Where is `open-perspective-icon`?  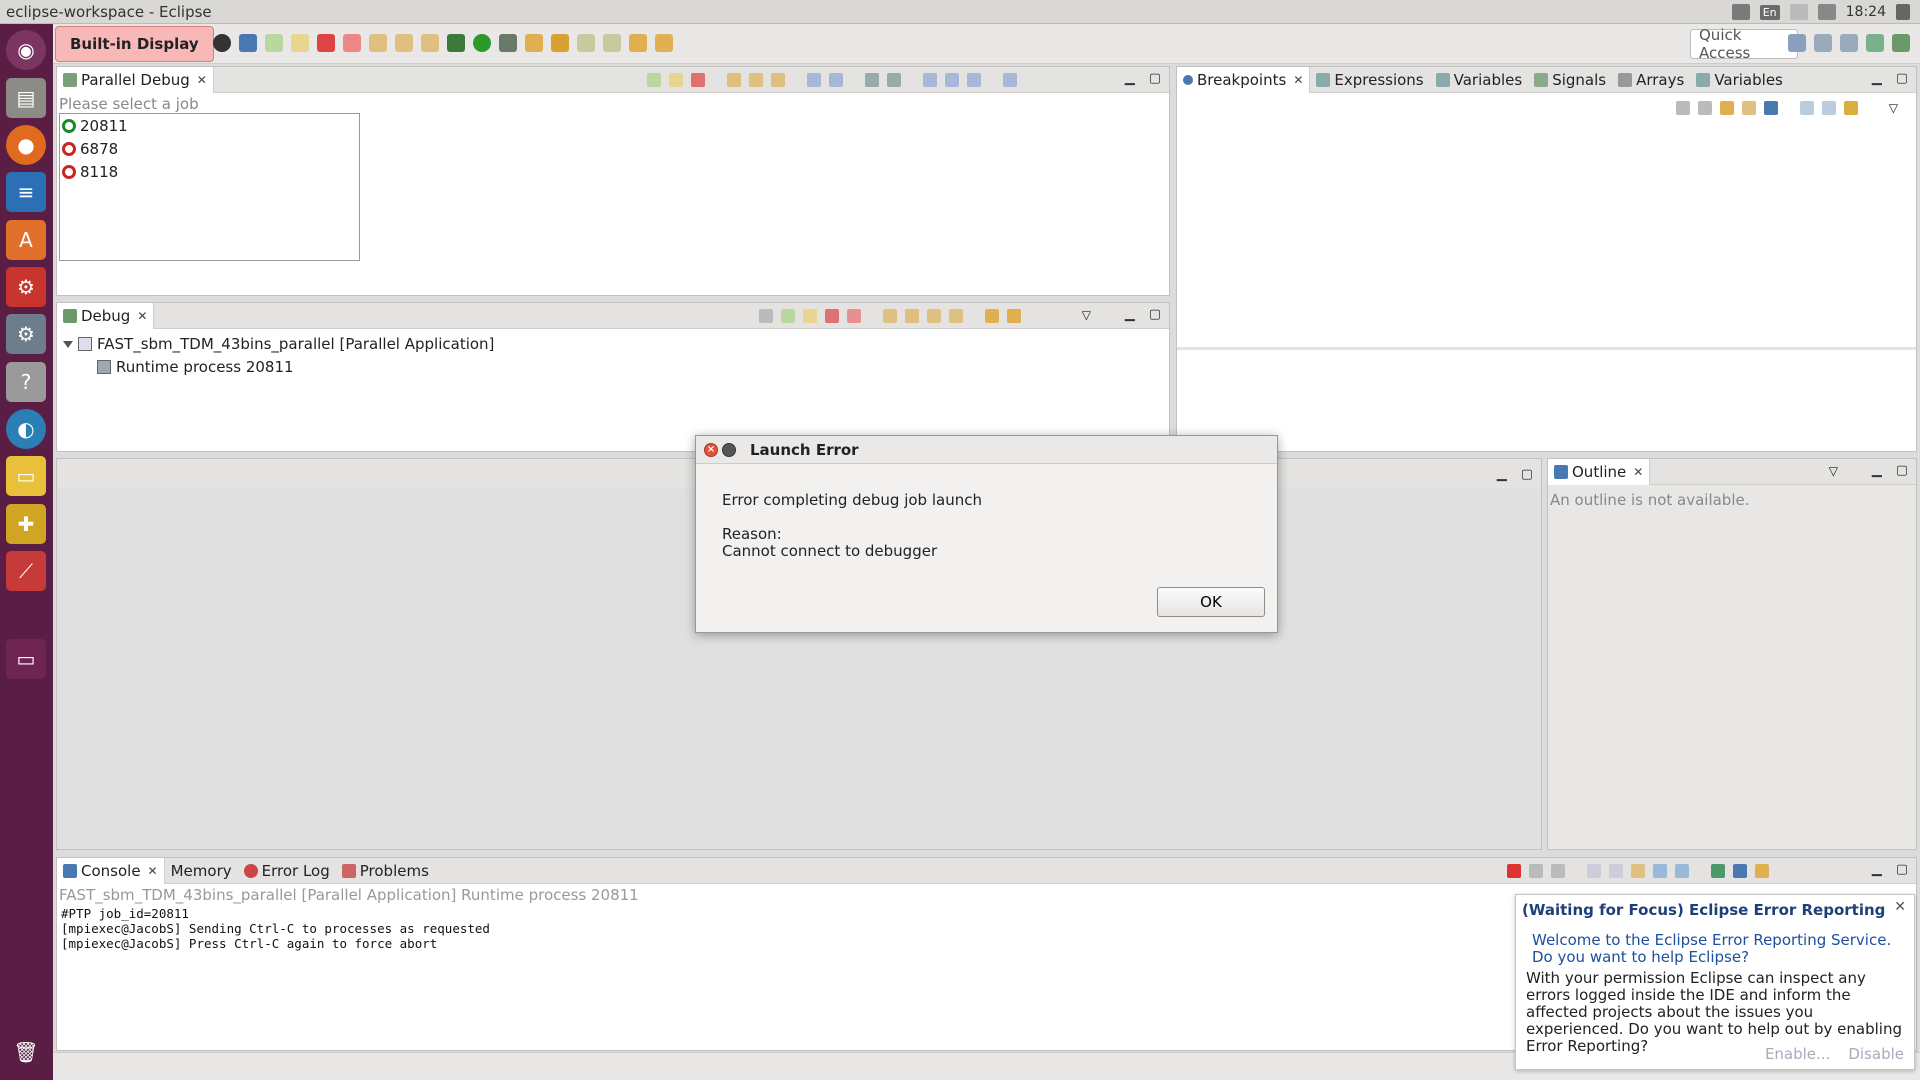 open-perspective-icon is located at coordinates (1797, 43).